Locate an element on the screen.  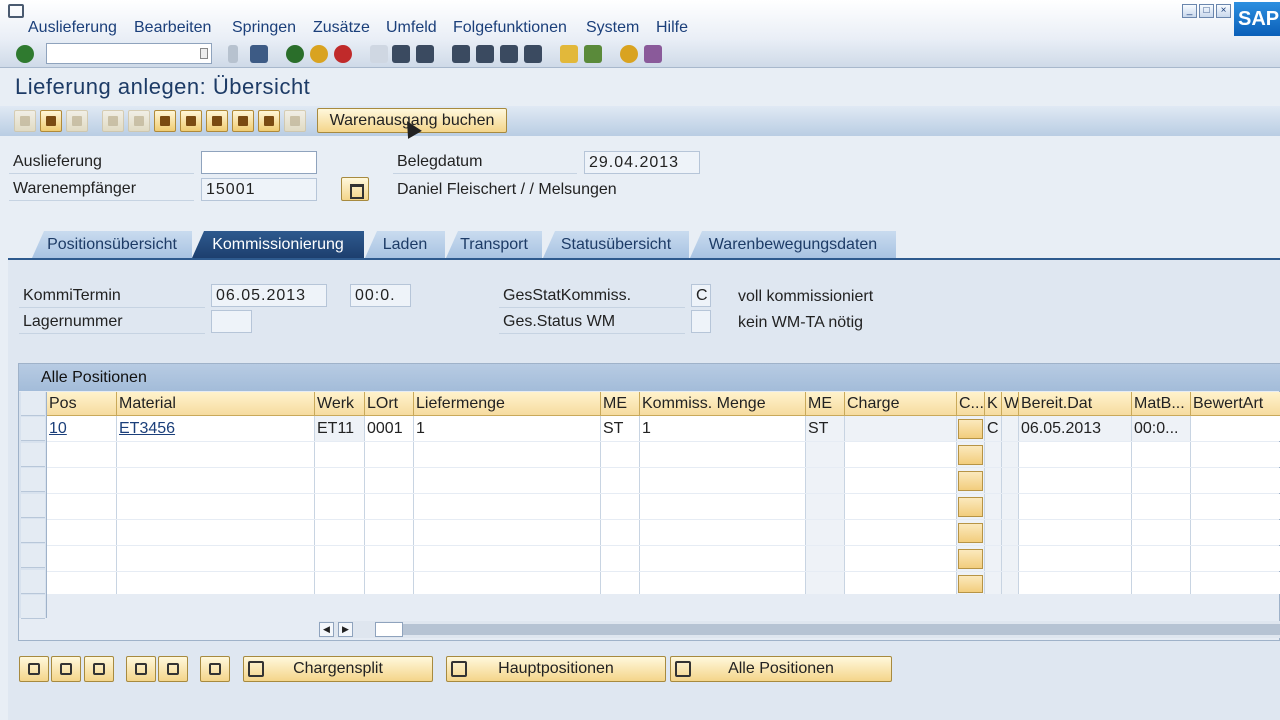
deselect-all-button is located at coordinates (99, 669).